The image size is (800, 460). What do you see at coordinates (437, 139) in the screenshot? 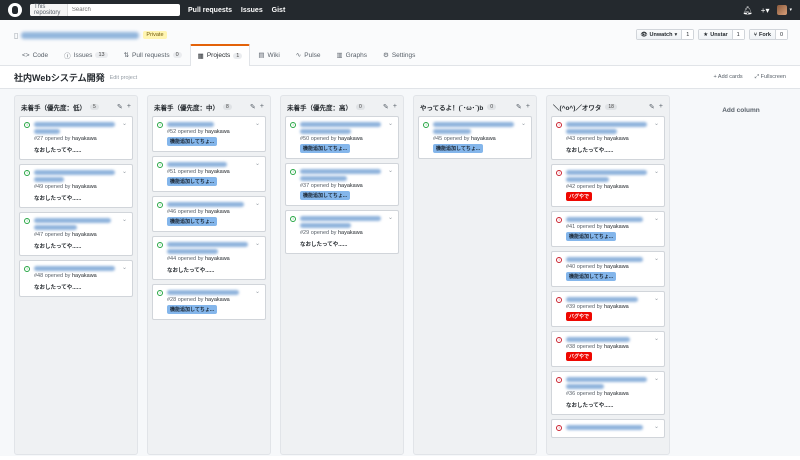
I see `issue-number: #45` at bounding box center [437, 139].